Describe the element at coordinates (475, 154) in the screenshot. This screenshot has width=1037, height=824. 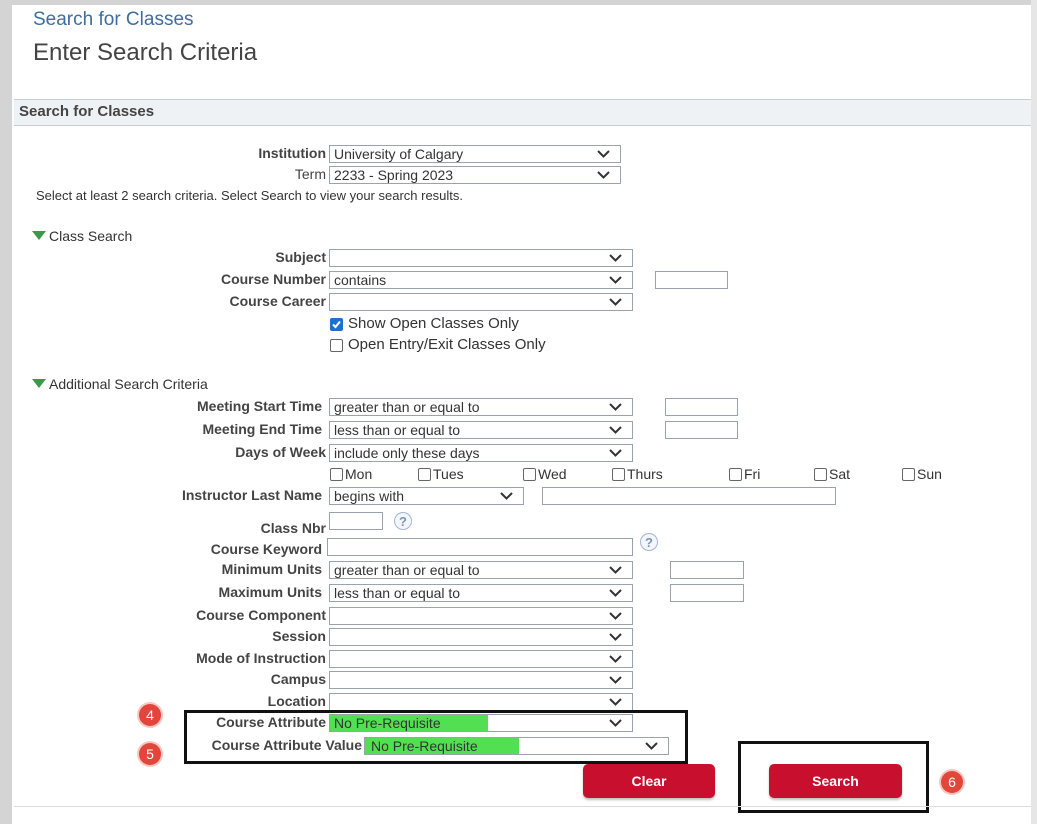
I see `institution-select: University of Calgary` at that location.